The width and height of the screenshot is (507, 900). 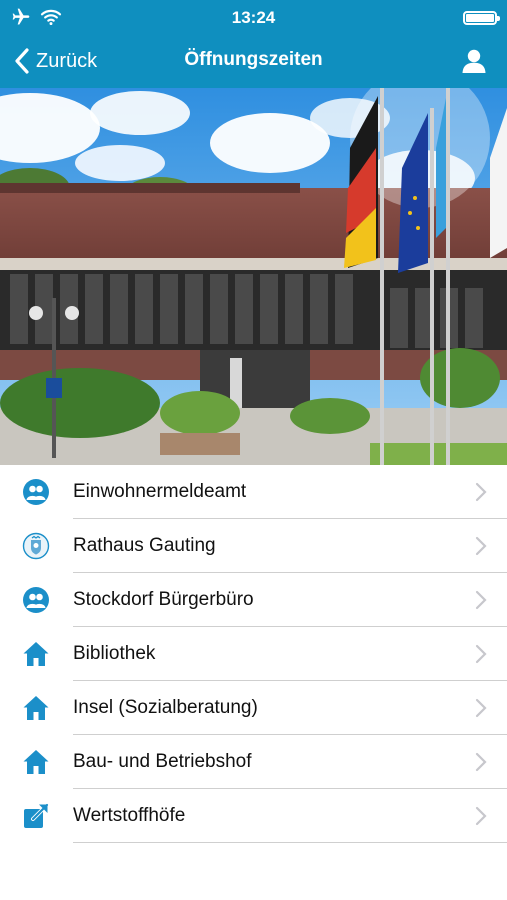 What do you see at coordinates (144, 545) in the screenshot?
I see `list-item-label: Rathaus Gauting` at bounding box center [144, 545].